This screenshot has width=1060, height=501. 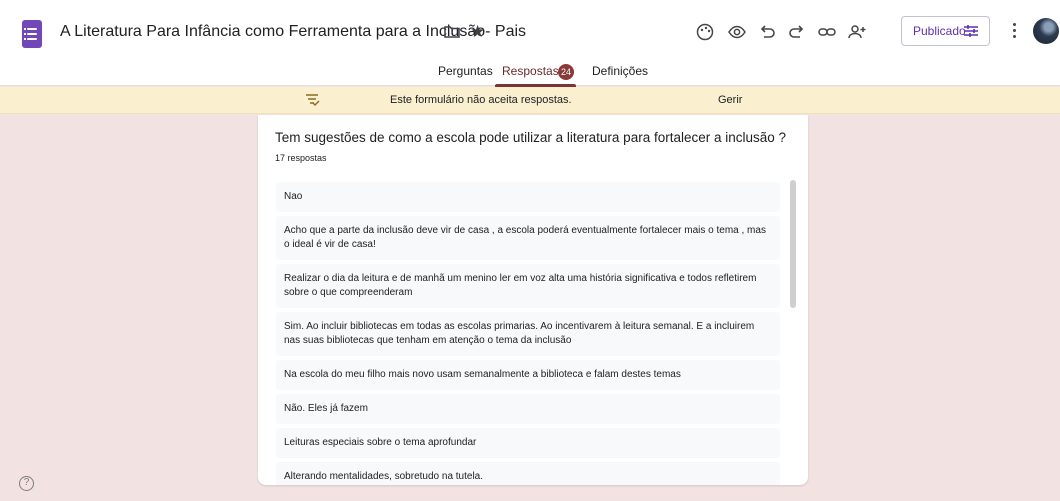 I want to click on tab-respostas: Respostas, so click(x=530, y=71).